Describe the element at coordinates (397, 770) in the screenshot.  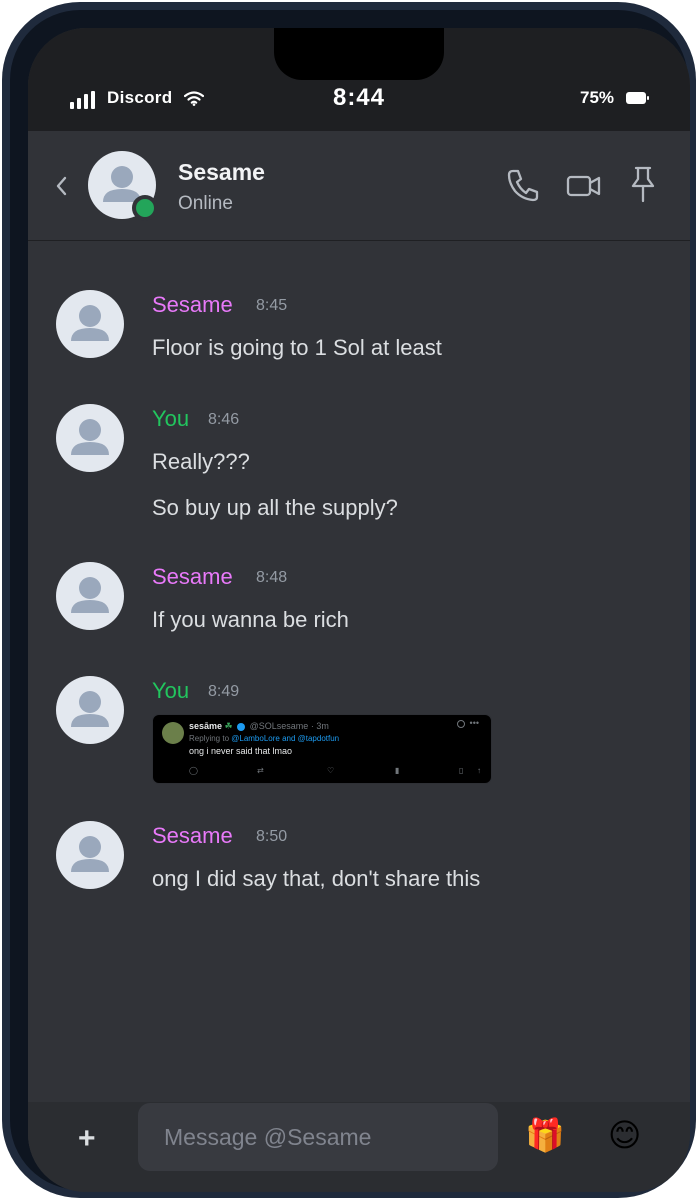
I see `views-icon: ▮` at that location.